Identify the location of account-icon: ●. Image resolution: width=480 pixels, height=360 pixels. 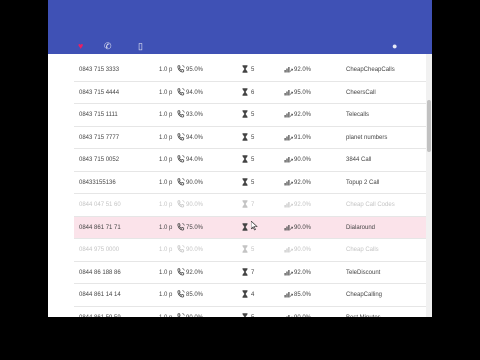
(394, 46).